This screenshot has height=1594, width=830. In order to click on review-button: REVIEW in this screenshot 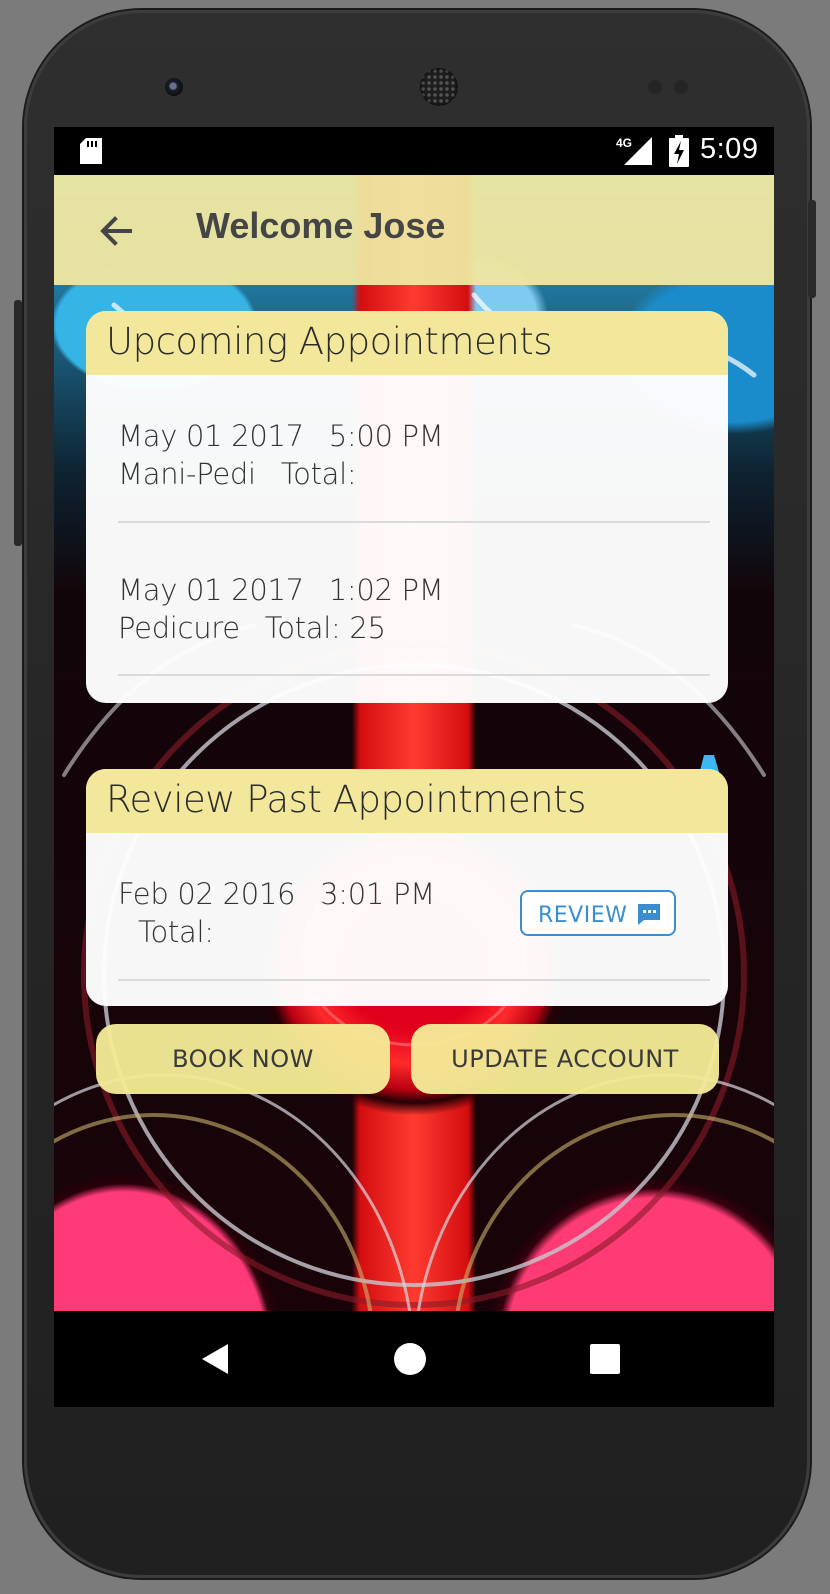, I will do `click(598, 913)`.